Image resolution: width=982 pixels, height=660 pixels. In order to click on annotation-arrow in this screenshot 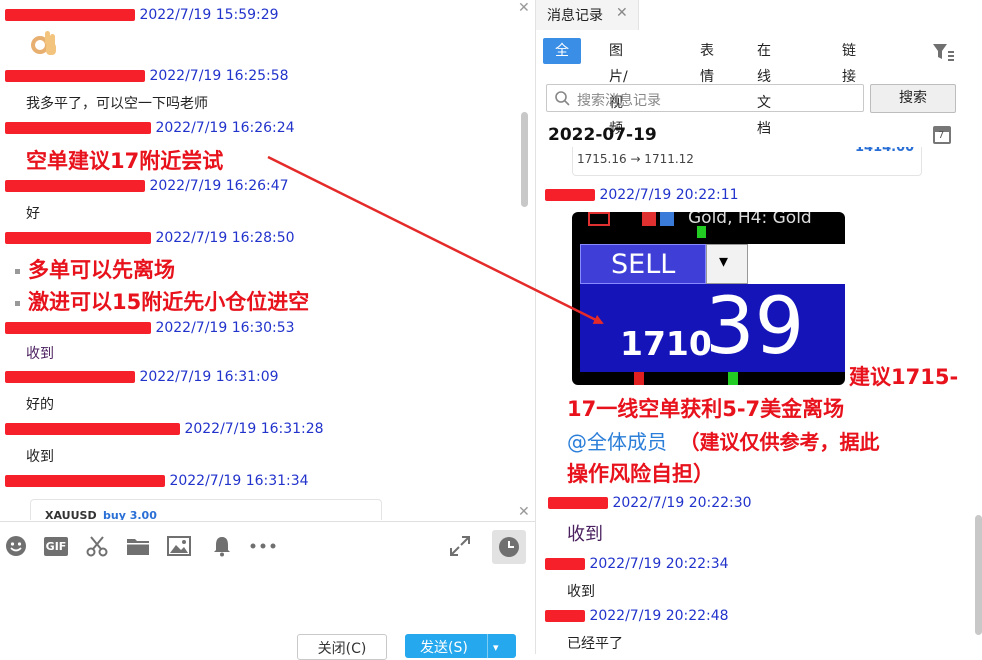, I will do `click(435, 240)`.